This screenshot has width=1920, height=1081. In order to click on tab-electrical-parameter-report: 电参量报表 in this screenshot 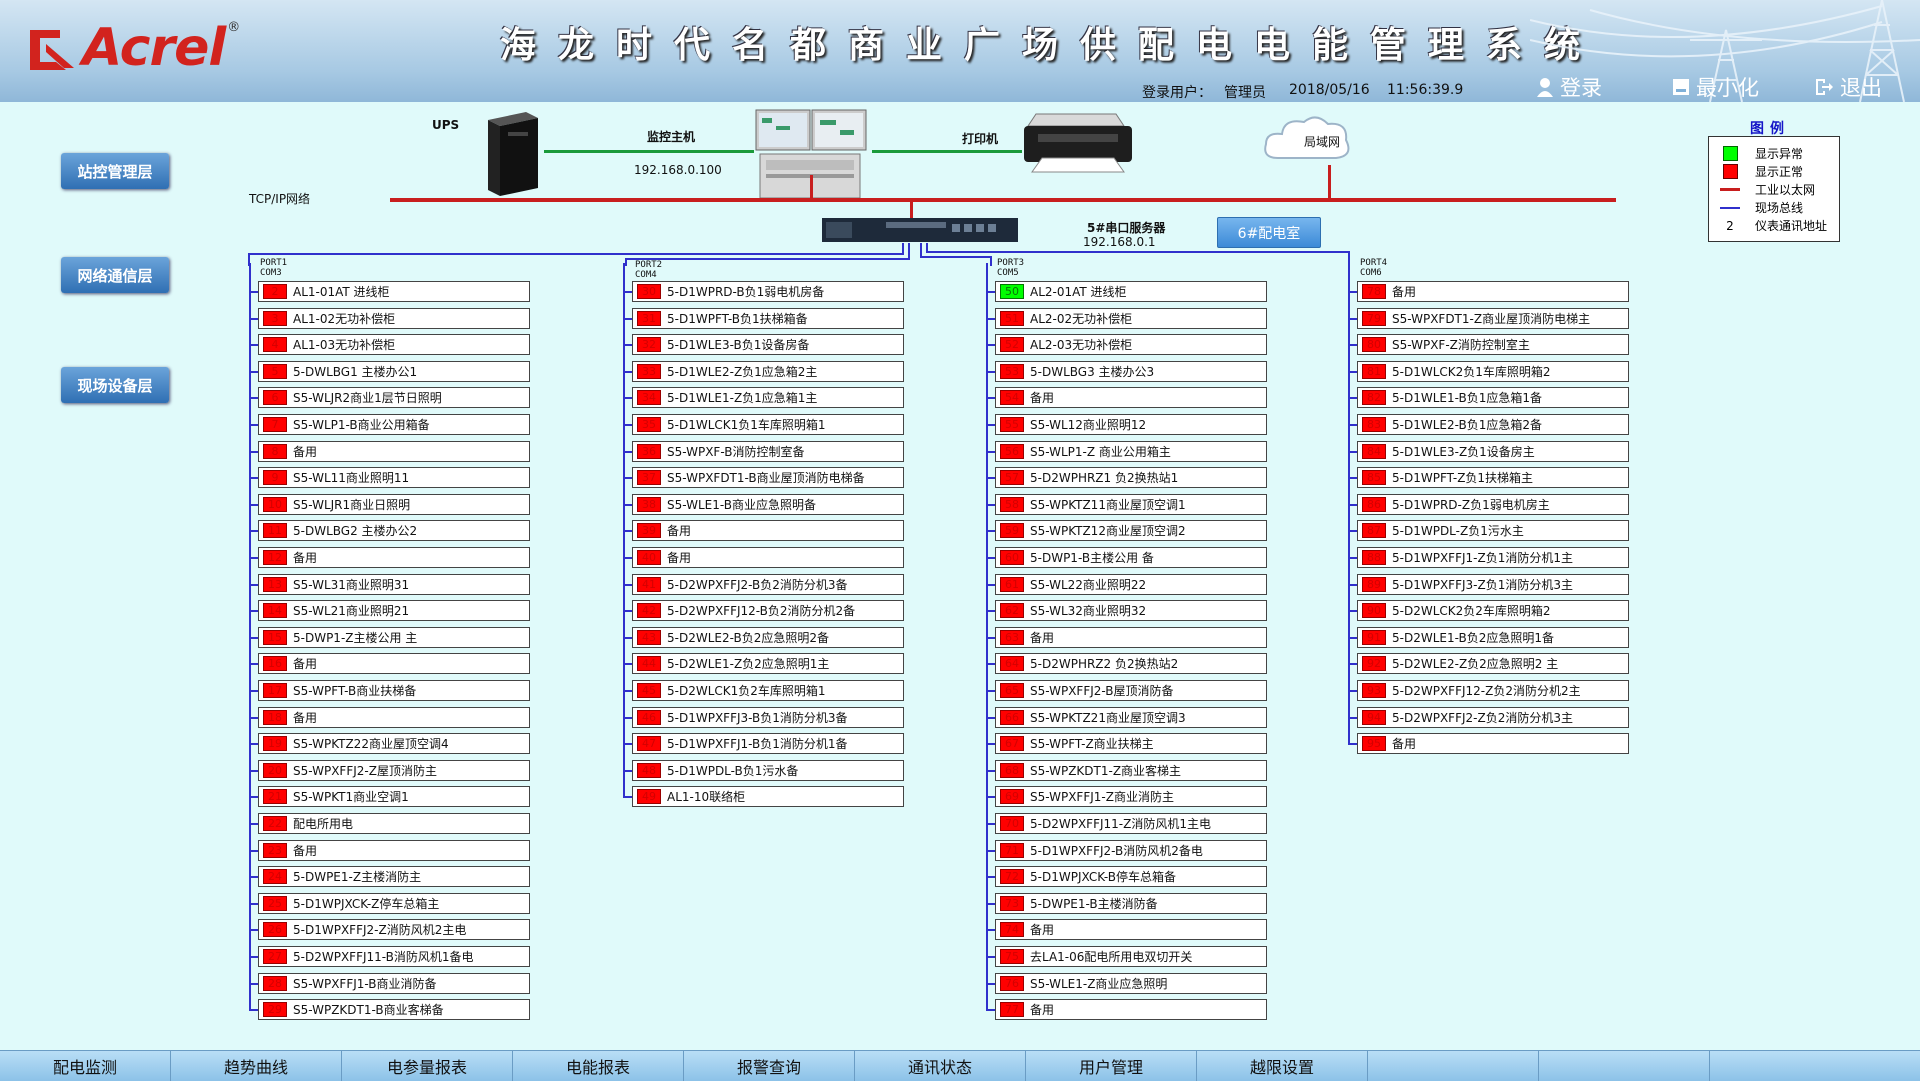, I will do `click(427, 1066)`.